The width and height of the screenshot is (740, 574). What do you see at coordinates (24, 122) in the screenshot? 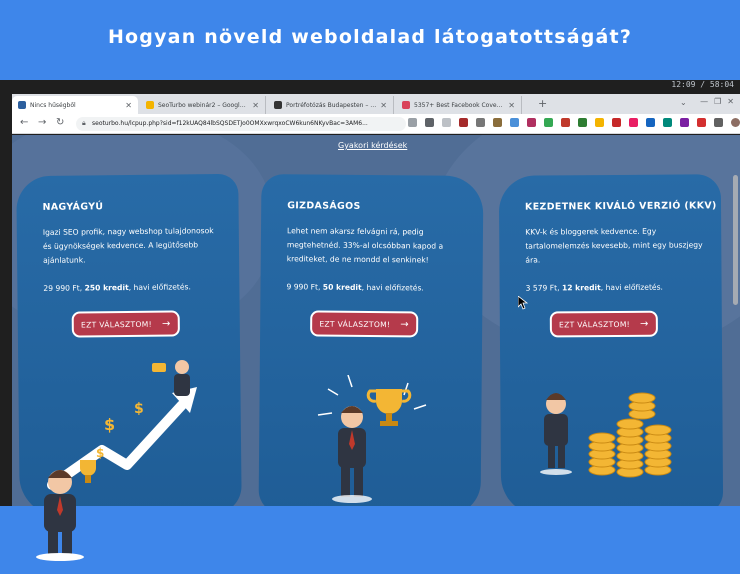
I see `back-icon: ←` at bounding box center [24, 122].